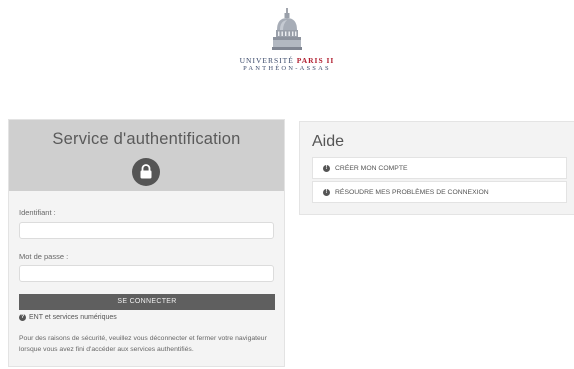  Describe the element at coordinates (439, 168) in the screenshot. I see `create-account-link: ! CRÉER MON COMPTE` at that location.